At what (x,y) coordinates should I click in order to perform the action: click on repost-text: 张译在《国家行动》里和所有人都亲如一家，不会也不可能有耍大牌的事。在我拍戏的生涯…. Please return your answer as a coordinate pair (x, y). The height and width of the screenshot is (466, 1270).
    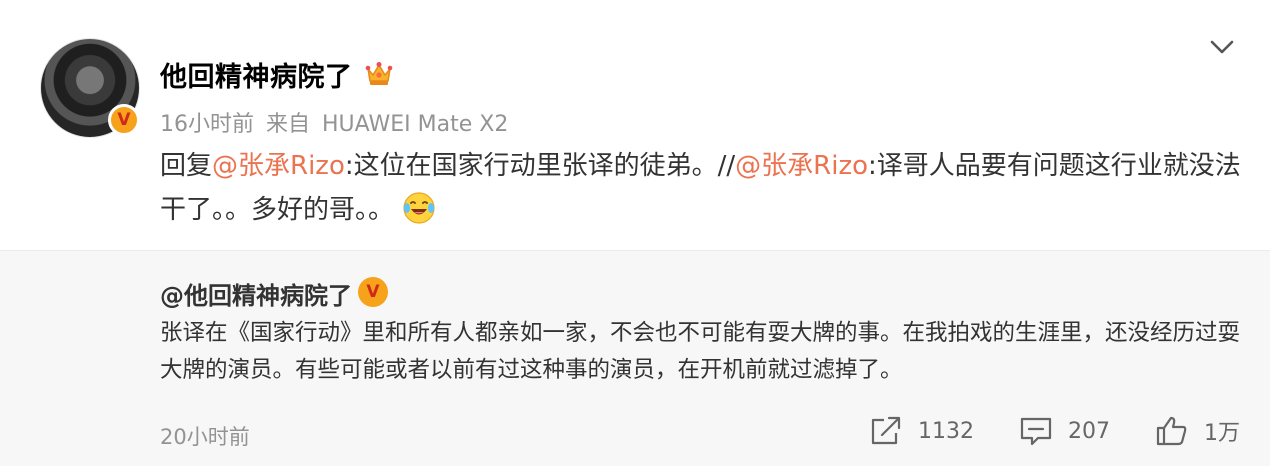
    Looking at the image, I should click on (700, 351).